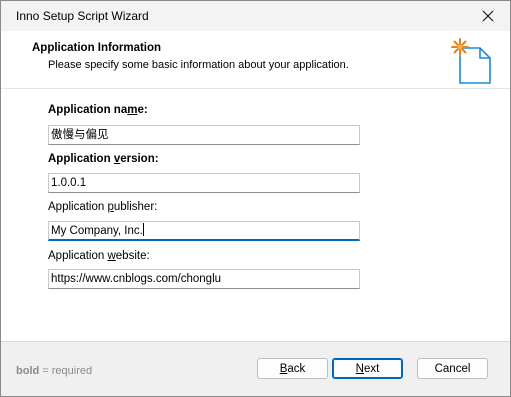 The height and width of the screenshot is (397, 511). Describe the element at coordinates (103, 207) in the screenshot. I see `app-publisher-label: Application publisher:` at that location.